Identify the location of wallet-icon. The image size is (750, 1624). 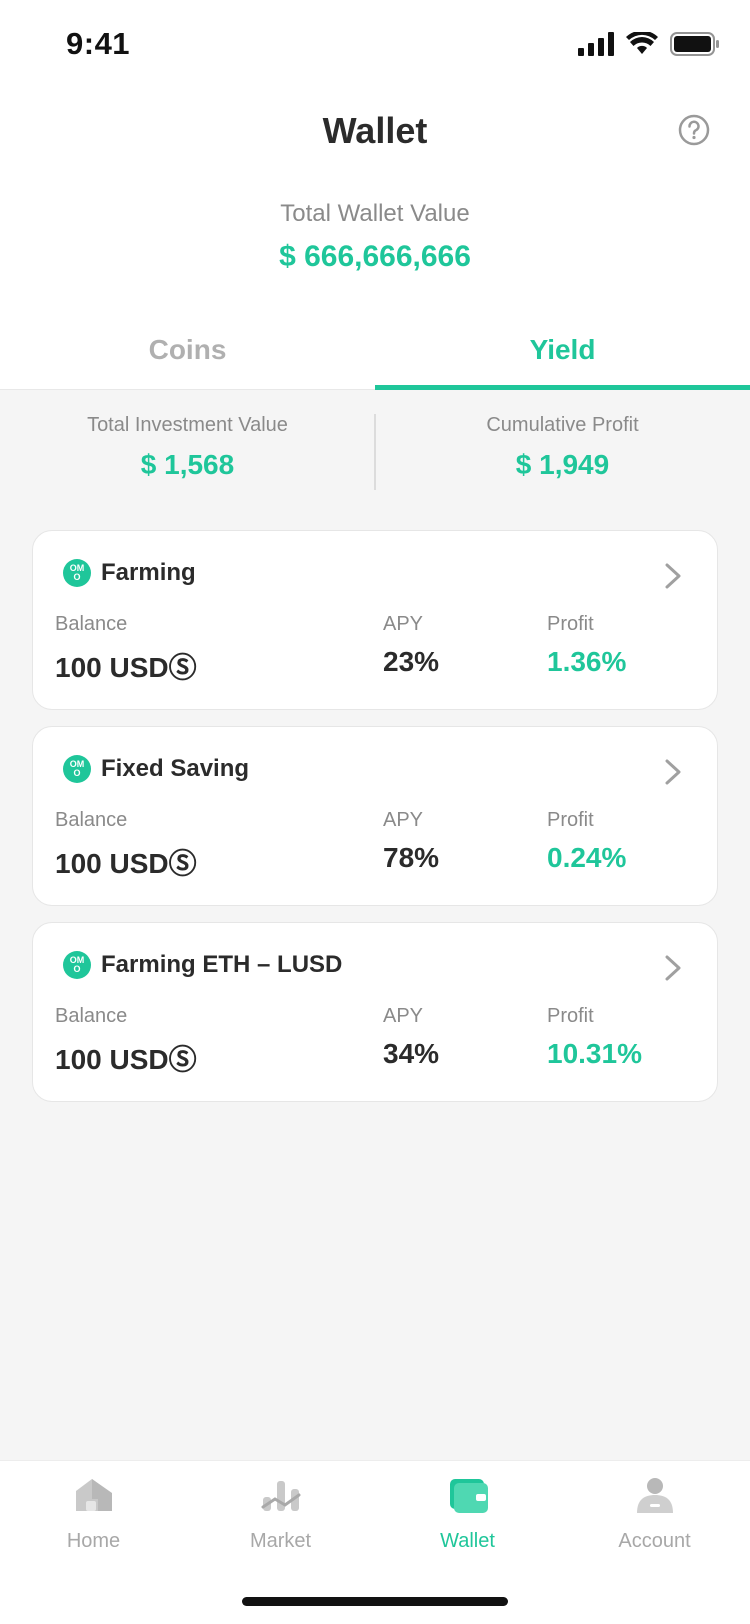
(468, 1496).